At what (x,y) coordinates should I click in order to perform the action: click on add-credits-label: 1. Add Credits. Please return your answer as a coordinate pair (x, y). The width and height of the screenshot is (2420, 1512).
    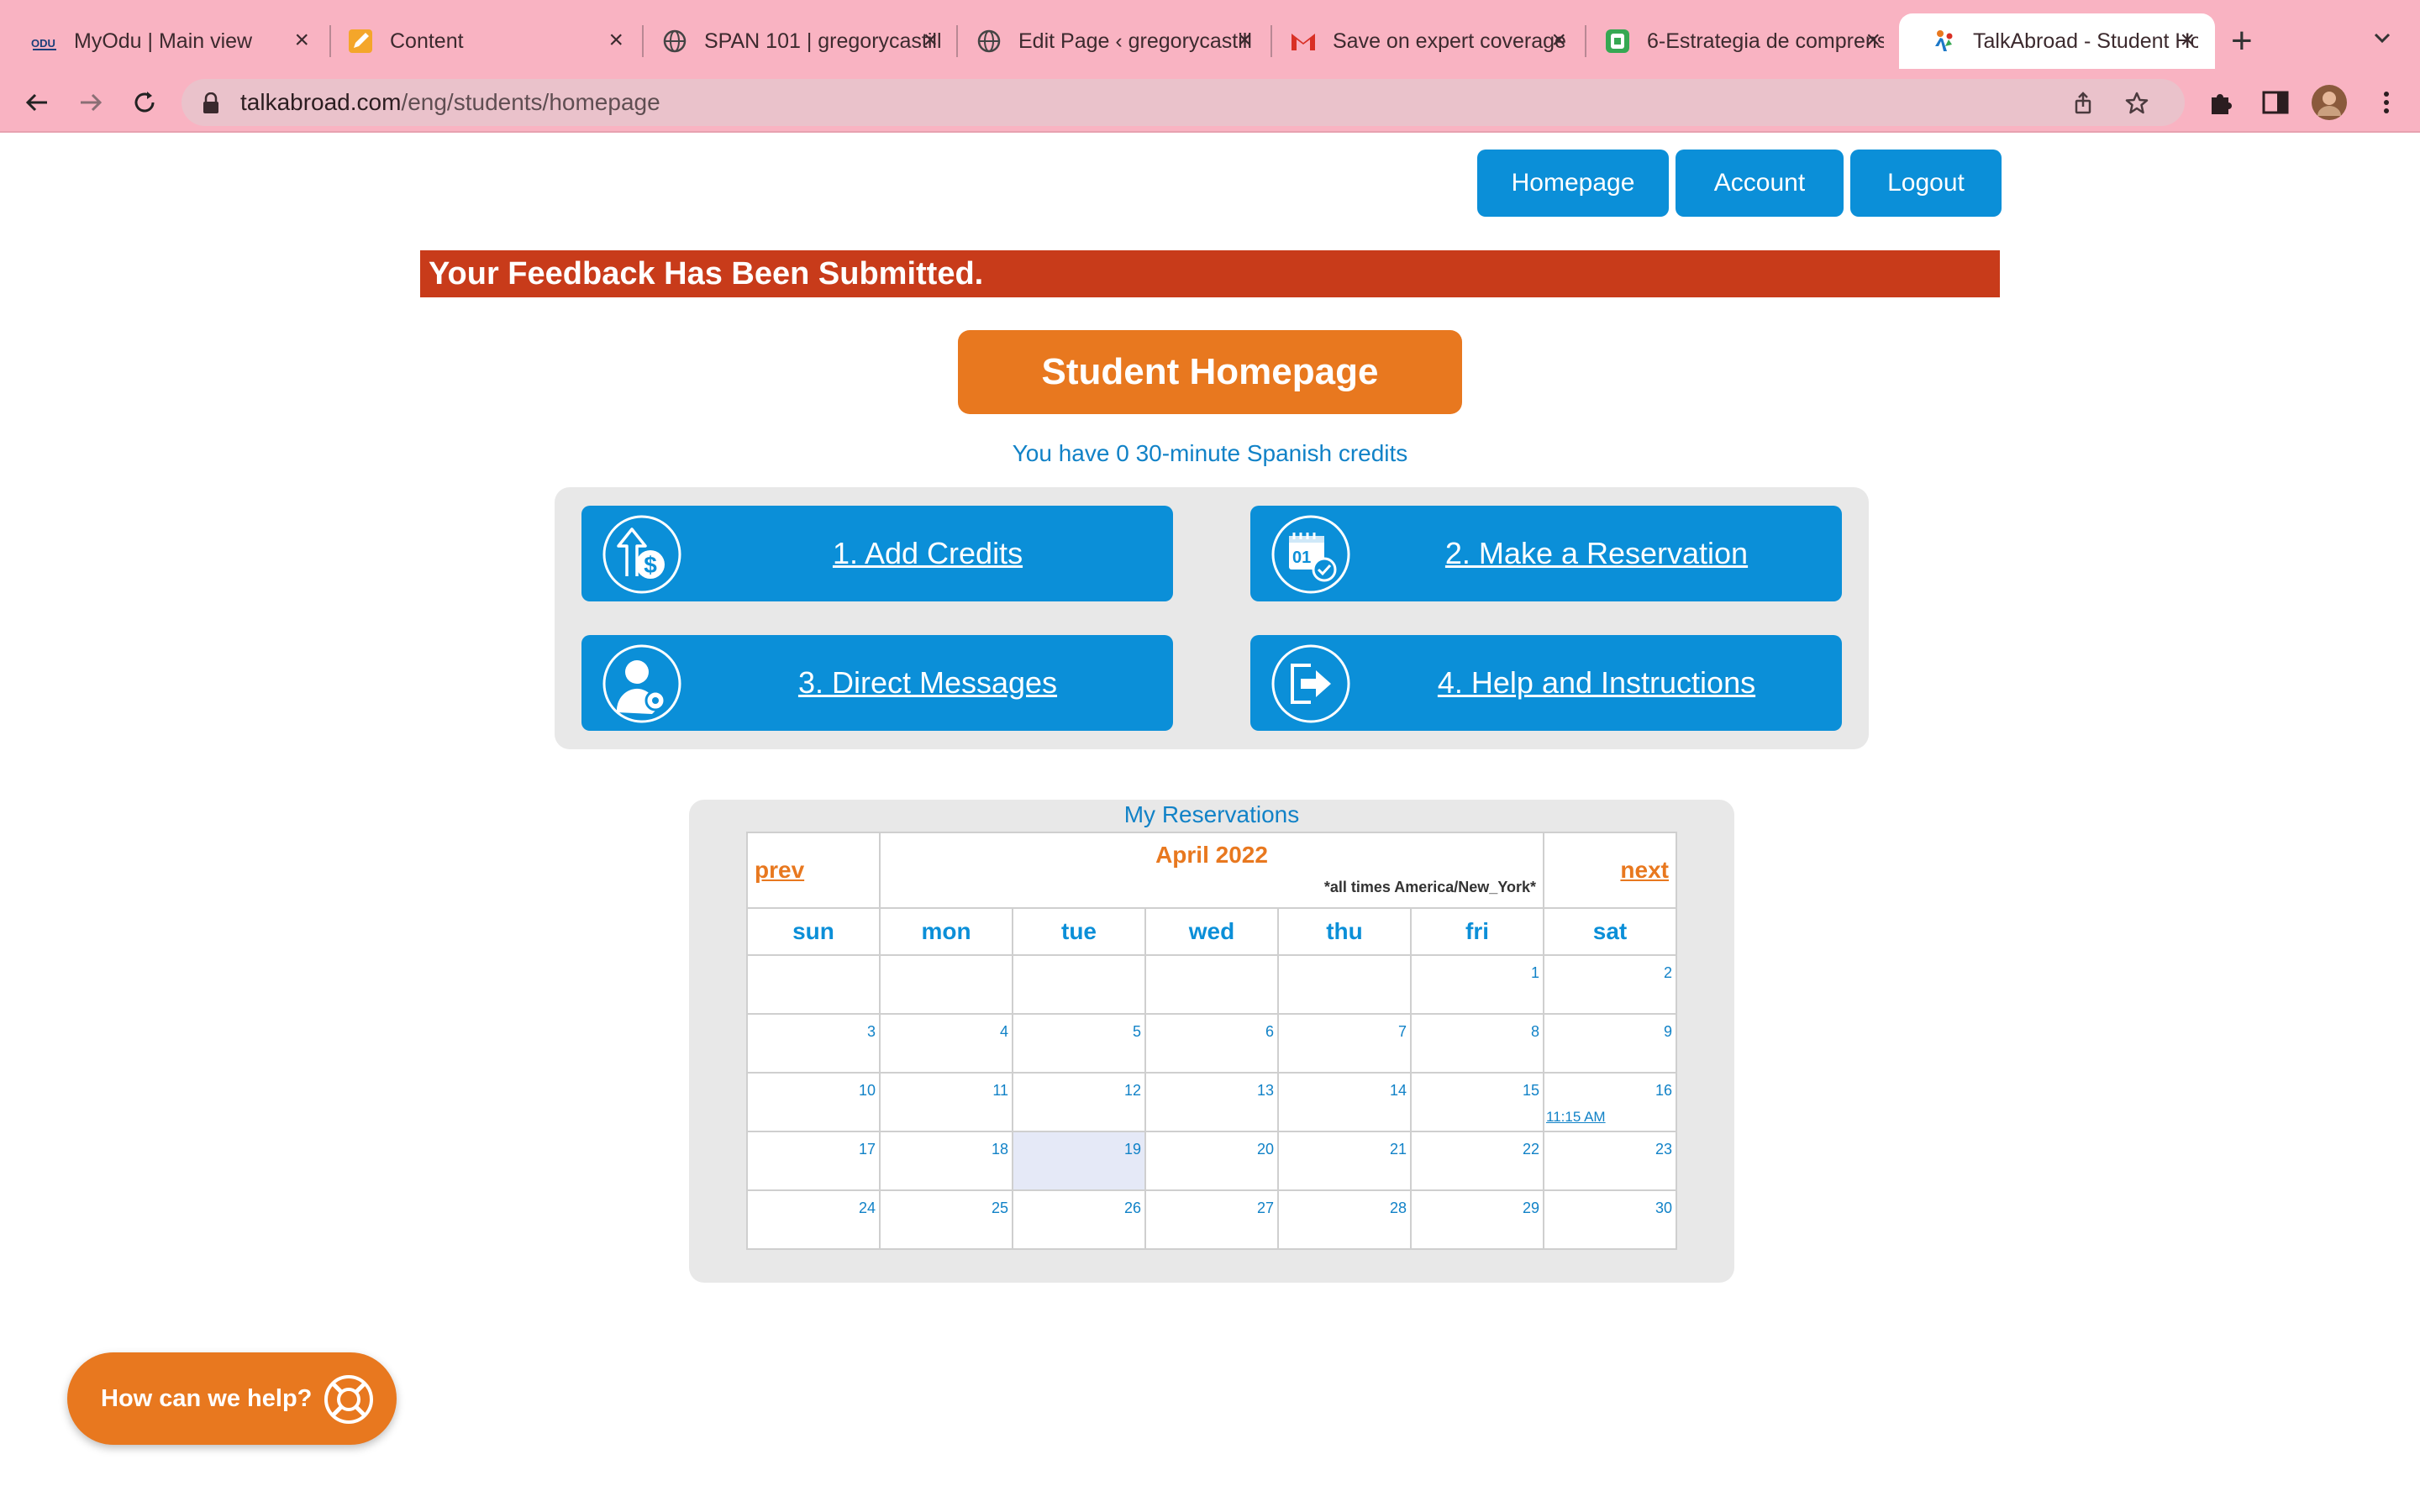
    Looking at the image, I should click on (928, 553).